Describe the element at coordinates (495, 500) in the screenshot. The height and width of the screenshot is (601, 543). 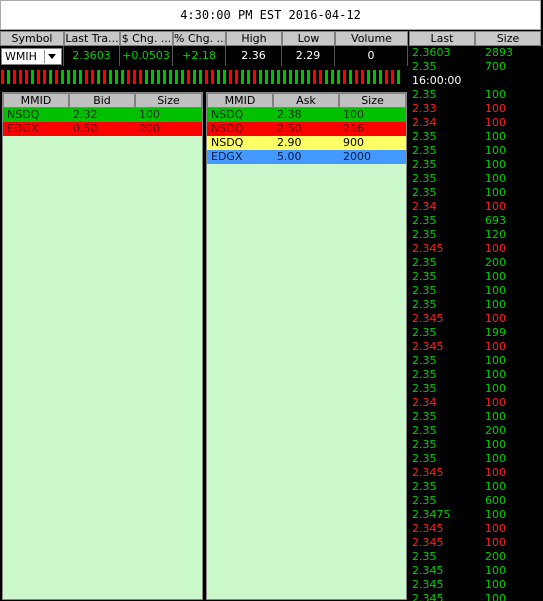
I see `trade-size: 600` at that location.